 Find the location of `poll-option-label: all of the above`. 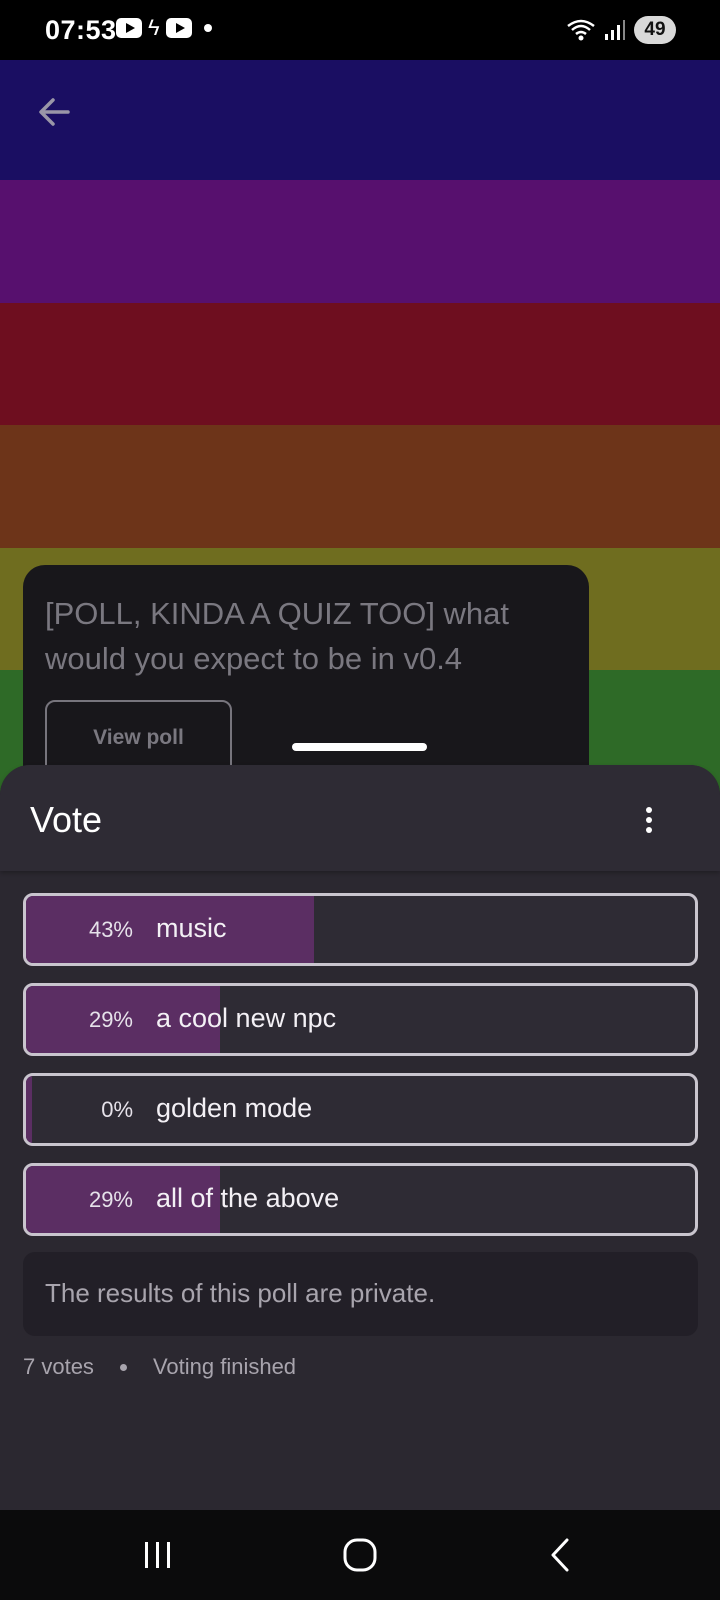

poll-option-label: all of the above is located at coordinates (248, 1198).